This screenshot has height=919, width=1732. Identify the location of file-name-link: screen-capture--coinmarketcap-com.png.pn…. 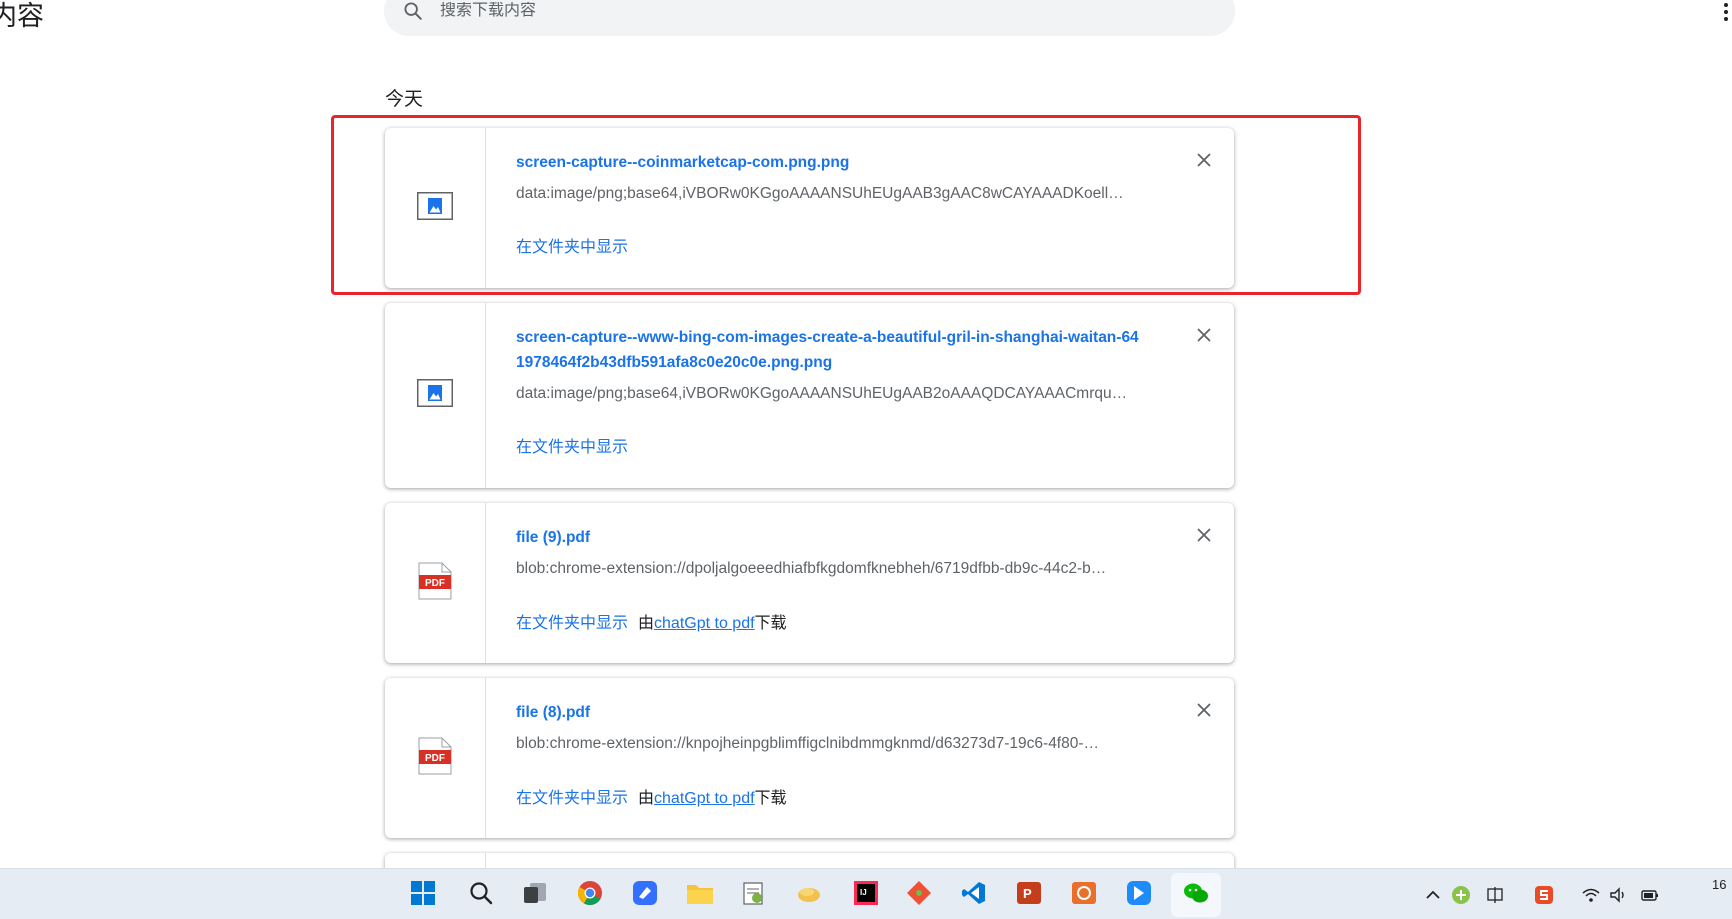
(830, 162).